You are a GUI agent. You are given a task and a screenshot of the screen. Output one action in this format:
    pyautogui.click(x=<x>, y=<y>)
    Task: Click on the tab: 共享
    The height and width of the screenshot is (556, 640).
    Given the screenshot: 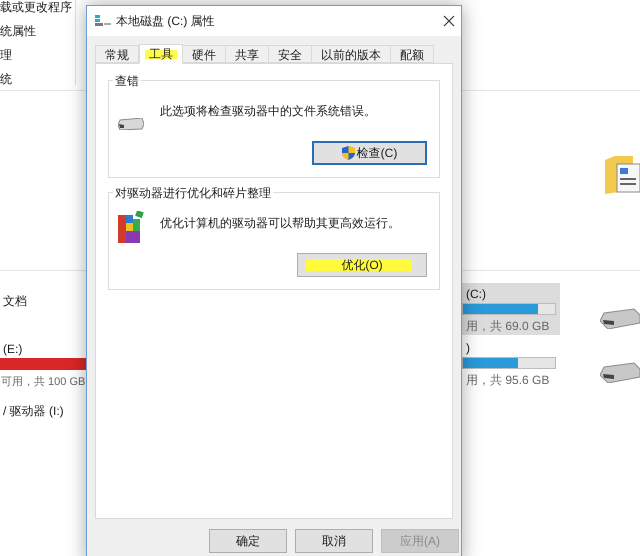 What is the action you would take?
    pyautogui.click(x=247, y=54)
    